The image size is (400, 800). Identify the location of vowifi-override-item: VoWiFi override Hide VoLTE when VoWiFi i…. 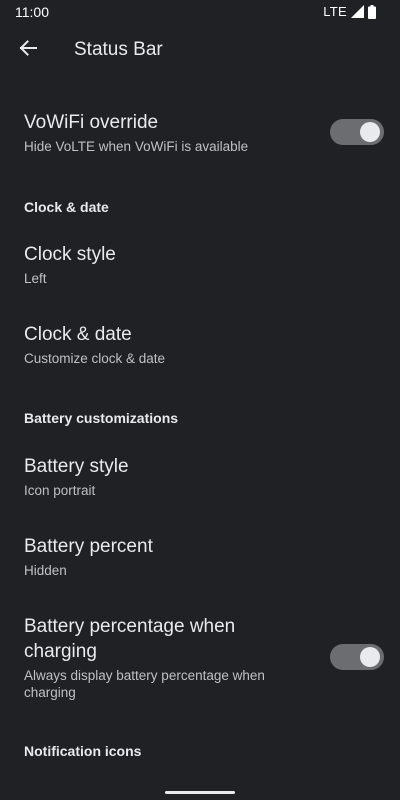
(200, 132).